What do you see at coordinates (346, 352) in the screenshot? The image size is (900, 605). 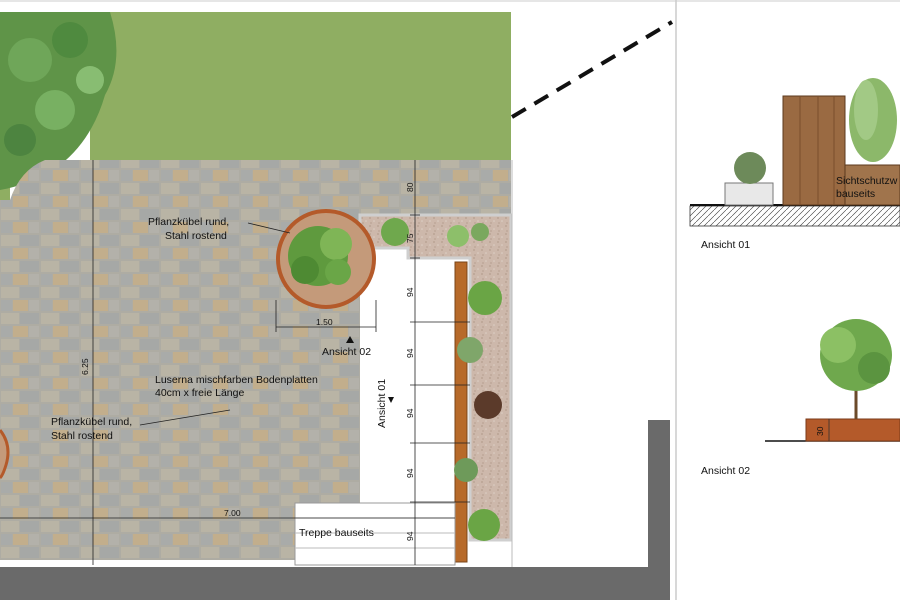 I see `view02-marker: Ansicht 02` at bounding box center [346, 352].